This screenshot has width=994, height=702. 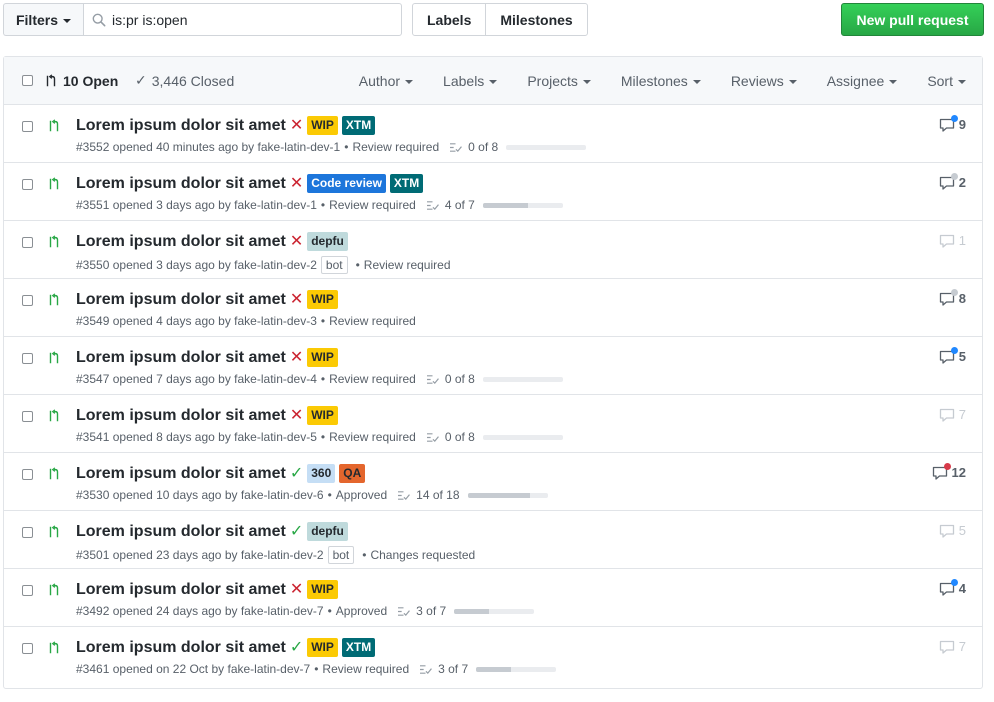 I want to click on open-filter: 10 Open, so click(x=81, y=81).